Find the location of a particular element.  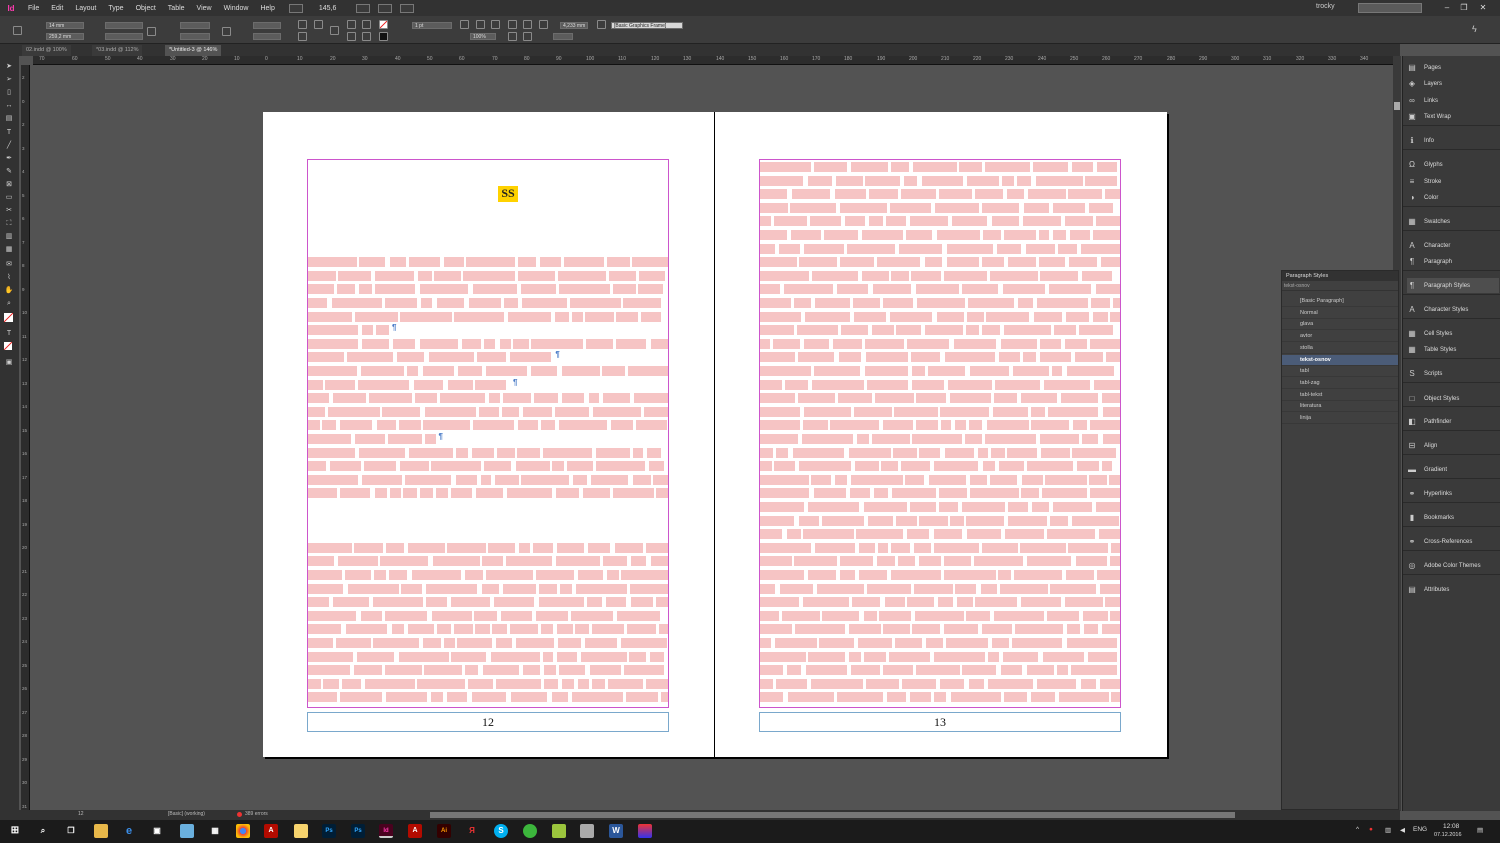

reference-point-icon is located at coordinates (17, 30).